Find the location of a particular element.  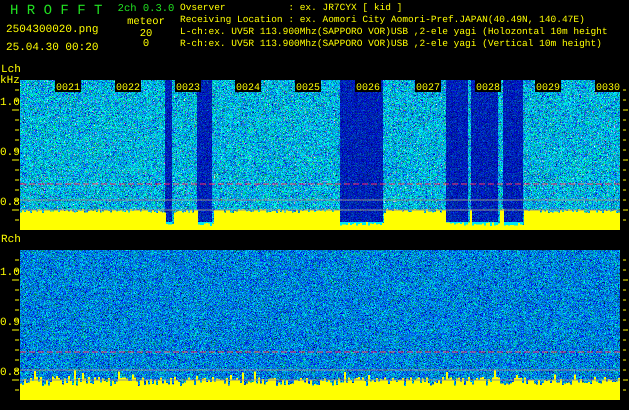

meteor-count: 20 is located at coordinates (146, 34).